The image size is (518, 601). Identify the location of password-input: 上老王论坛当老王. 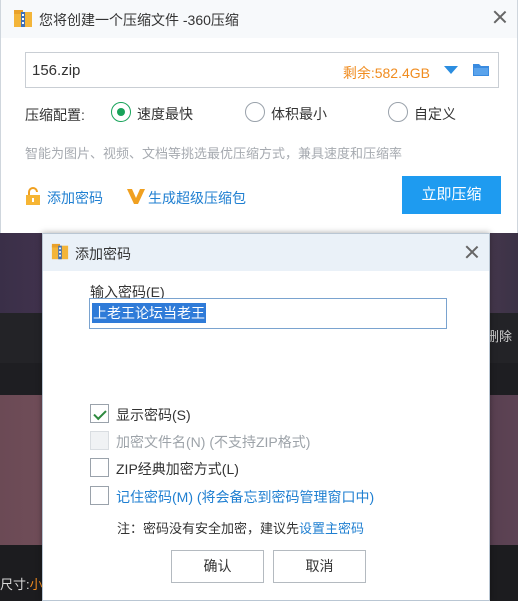
(268, 313).